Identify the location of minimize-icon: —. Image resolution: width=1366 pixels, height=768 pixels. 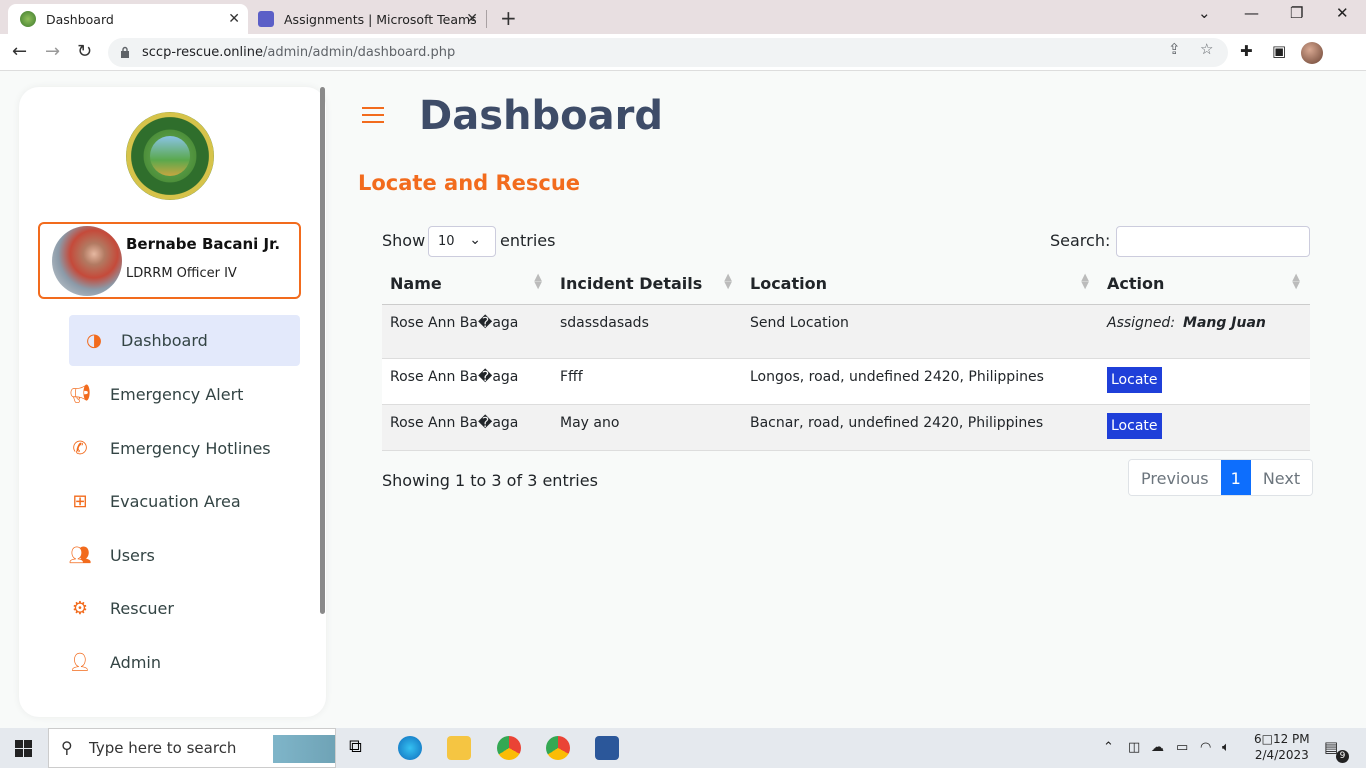
(1251, 13).